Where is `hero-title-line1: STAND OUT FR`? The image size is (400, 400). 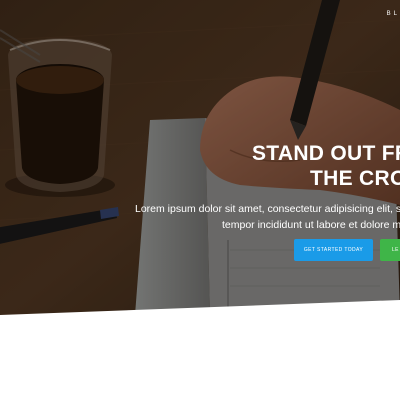
hero-title-line1: STAND OUT FR is located at coordinates (326, 153).